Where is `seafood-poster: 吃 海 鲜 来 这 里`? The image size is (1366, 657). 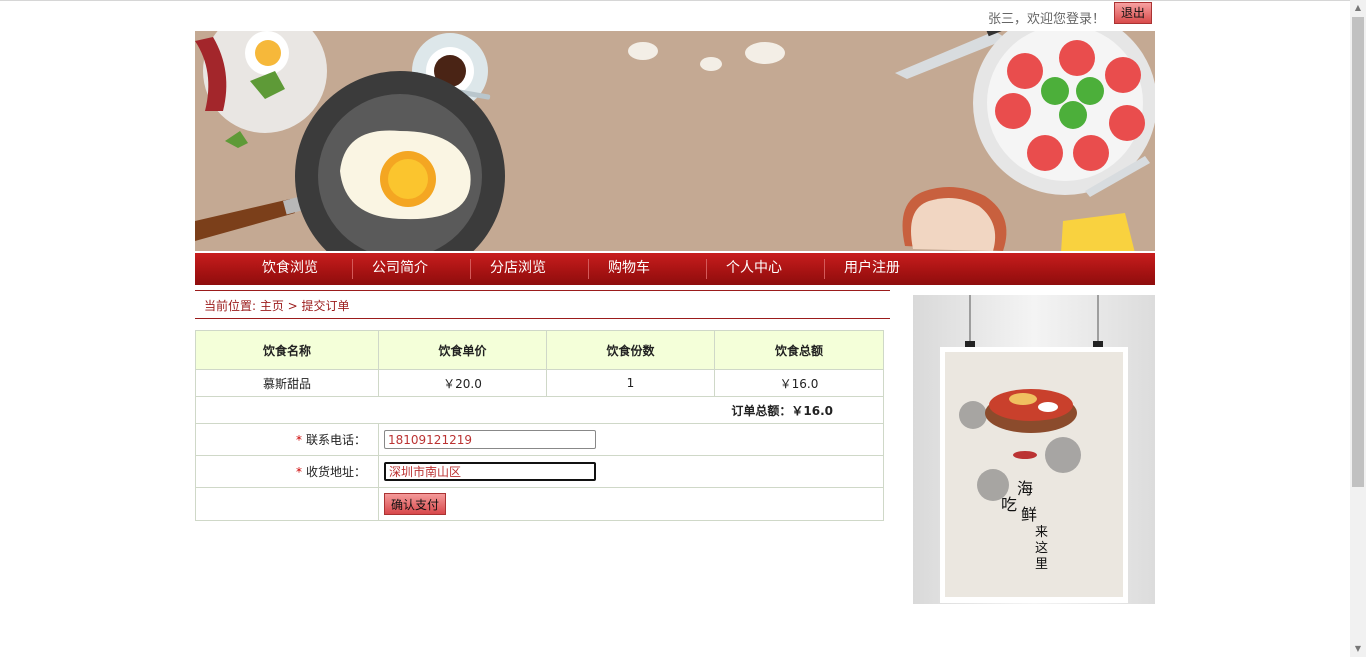 seafood-poster: 吃 海 鲜 来 这 里 is located at coordinates (1034, 449).